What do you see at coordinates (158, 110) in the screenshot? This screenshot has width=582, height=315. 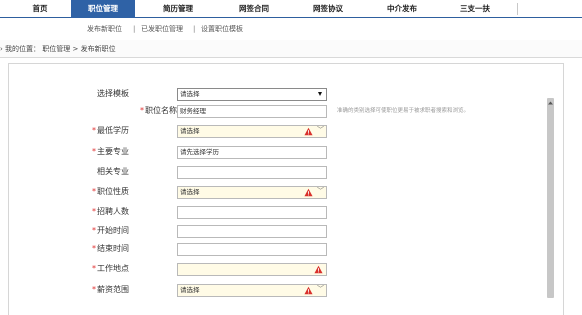 I see `job-name-label: *职位名称` at bounding box center [158, 110].